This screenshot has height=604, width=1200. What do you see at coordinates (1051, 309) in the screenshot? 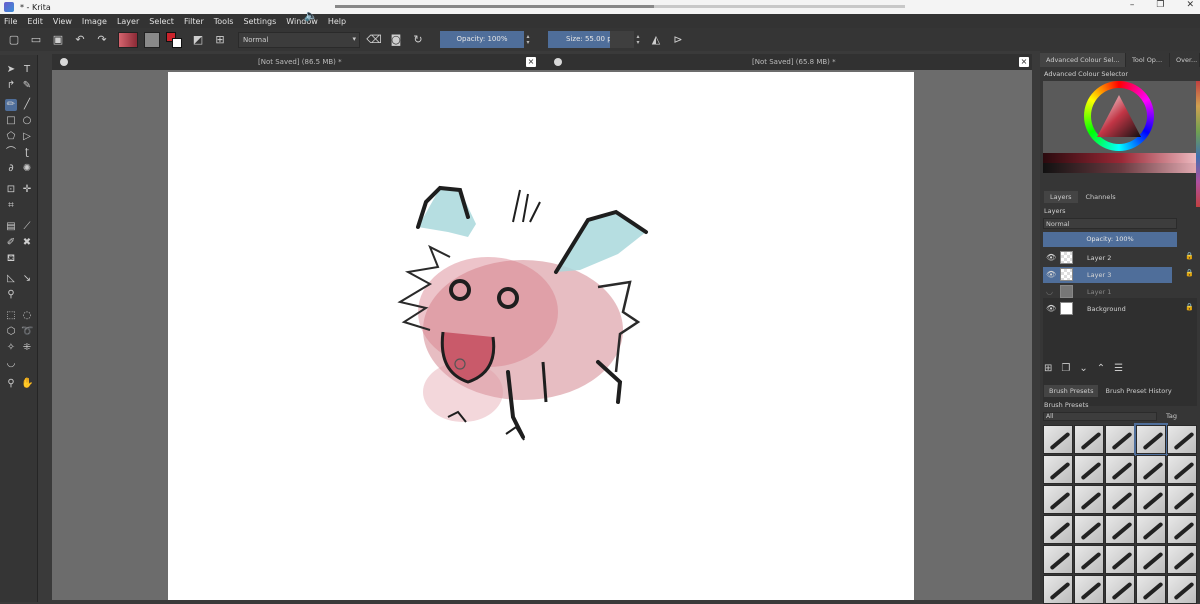
I see `eye-icon: 👁` at bounding box center [1051, 309].